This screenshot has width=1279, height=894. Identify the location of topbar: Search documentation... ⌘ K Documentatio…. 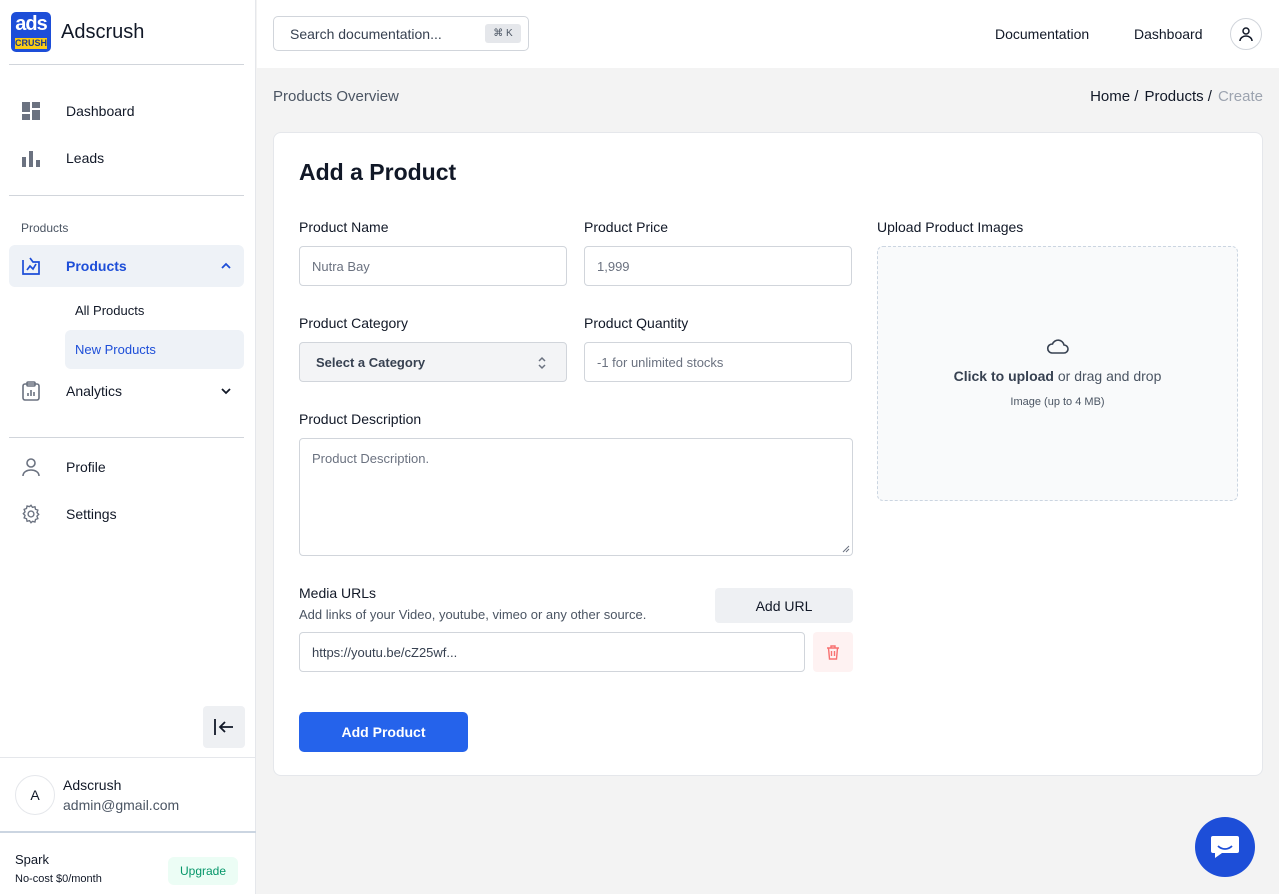
(768, 34).